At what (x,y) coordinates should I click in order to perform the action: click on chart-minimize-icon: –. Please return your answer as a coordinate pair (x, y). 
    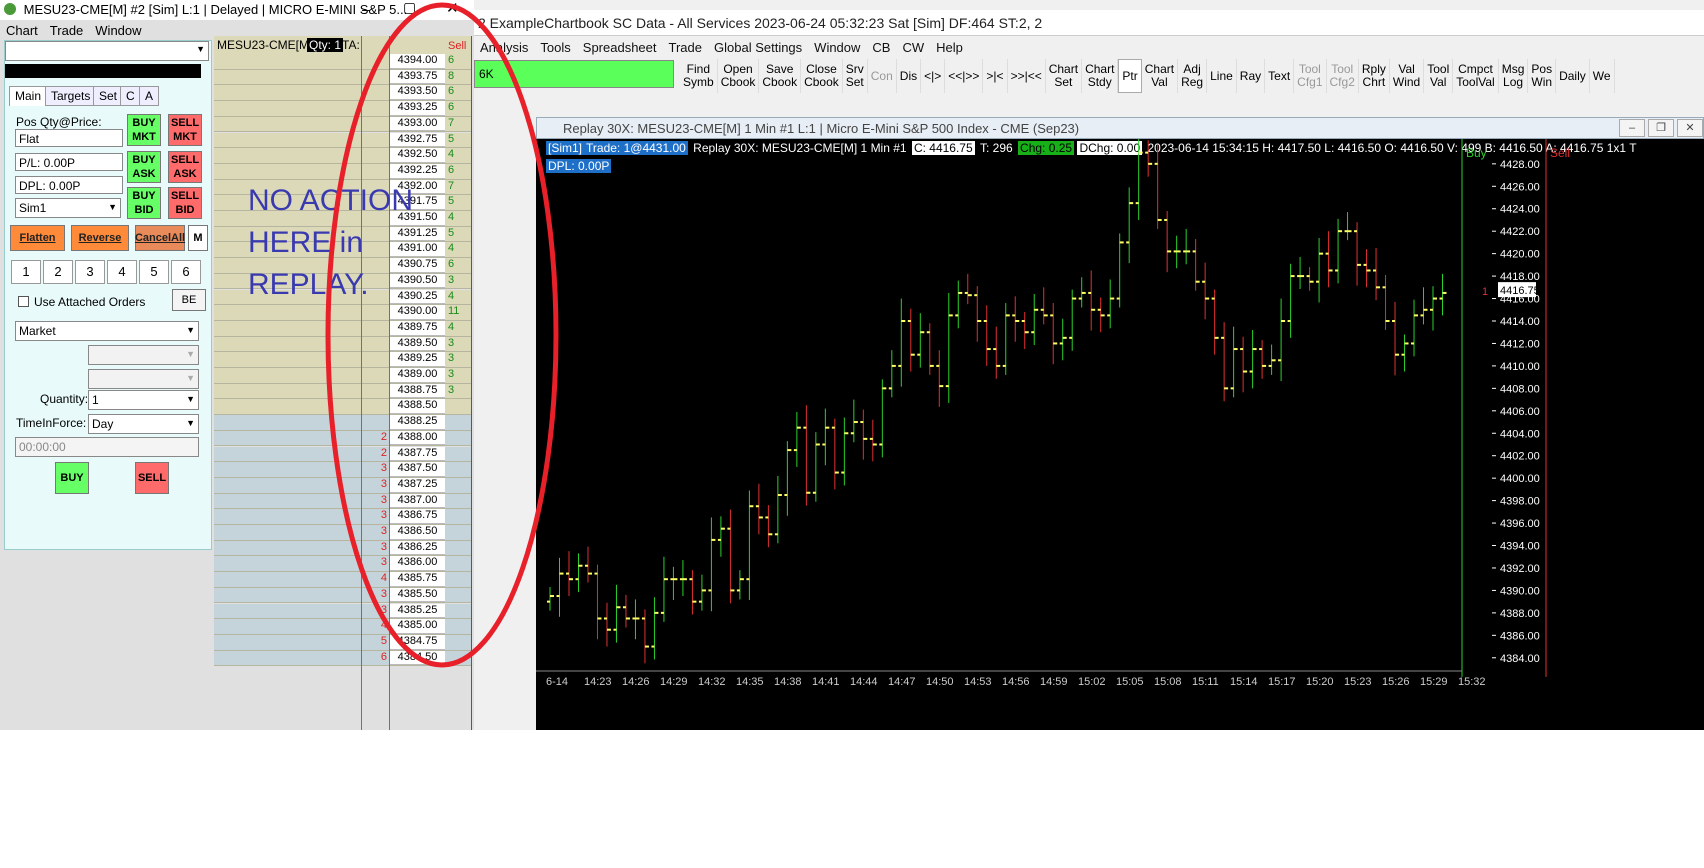
    Looking at the image, I should click on (1632, 128).